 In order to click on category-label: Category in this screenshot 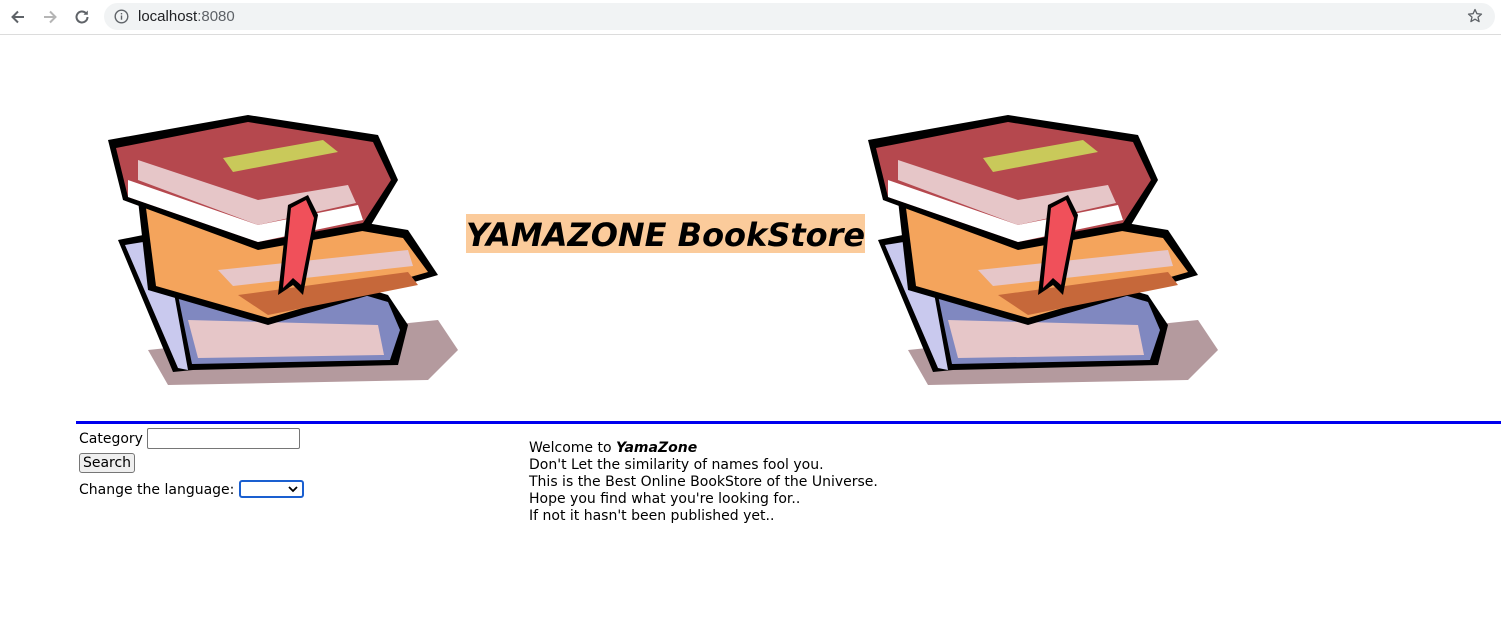, I will do `click(111, 439)`.